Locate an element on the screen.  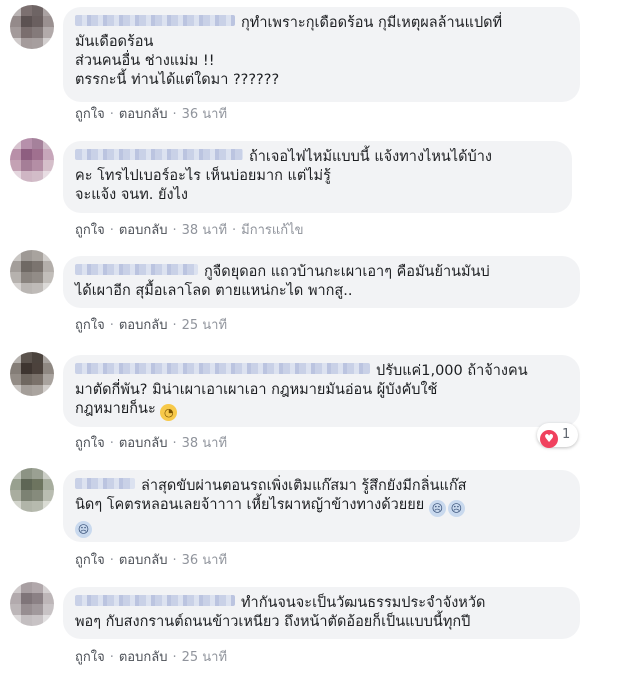
comment-actions: ถูกใจ · ตอบกลับ · 38 นาที · มีการแก้ไข is located at coordinates (189, 231).